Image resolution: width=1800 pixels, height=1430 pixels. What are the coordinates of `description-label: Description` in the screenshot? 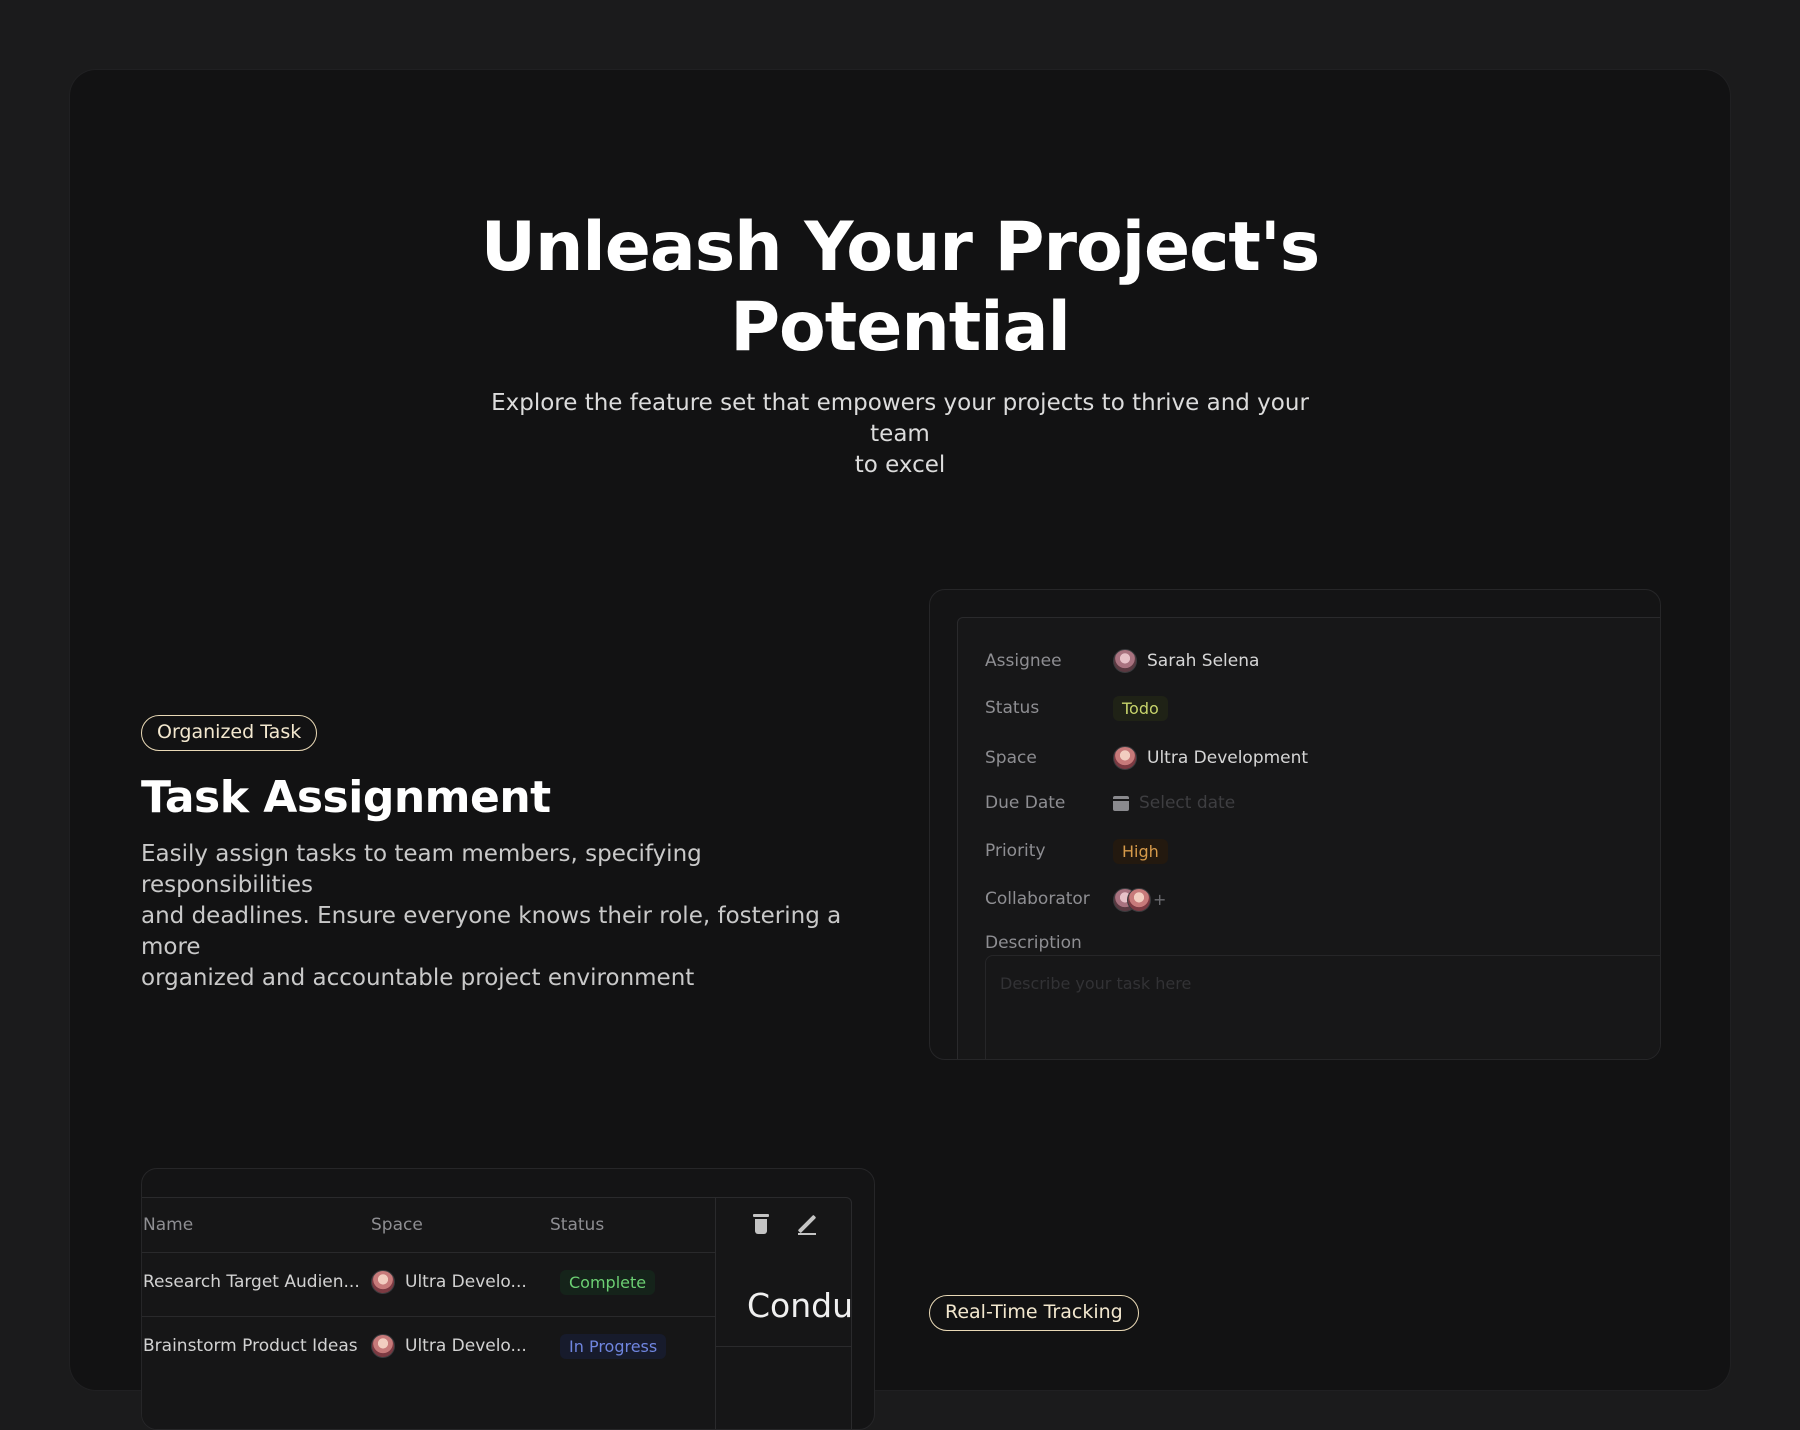 It's located at (1033, 943).